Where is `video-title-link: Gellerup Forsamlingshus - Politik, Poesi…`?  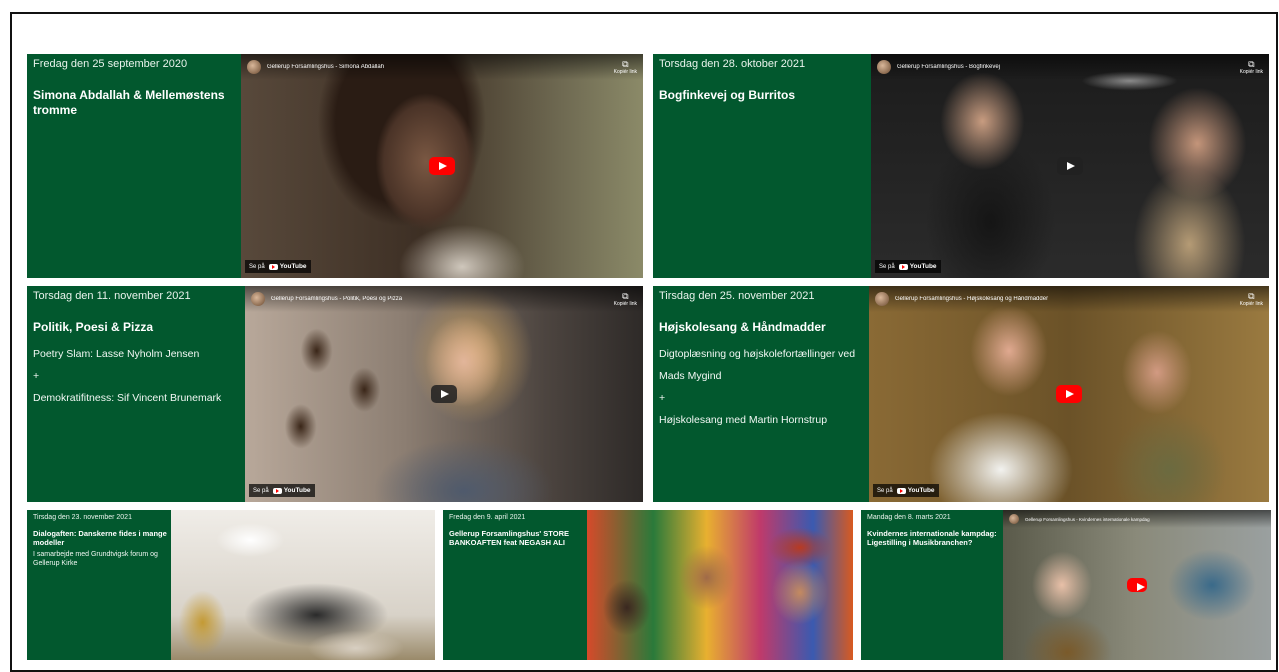
video-title-link: Gellerup Forsamlingshus - Politik, Poesi… is located at coordinates (442, 299).